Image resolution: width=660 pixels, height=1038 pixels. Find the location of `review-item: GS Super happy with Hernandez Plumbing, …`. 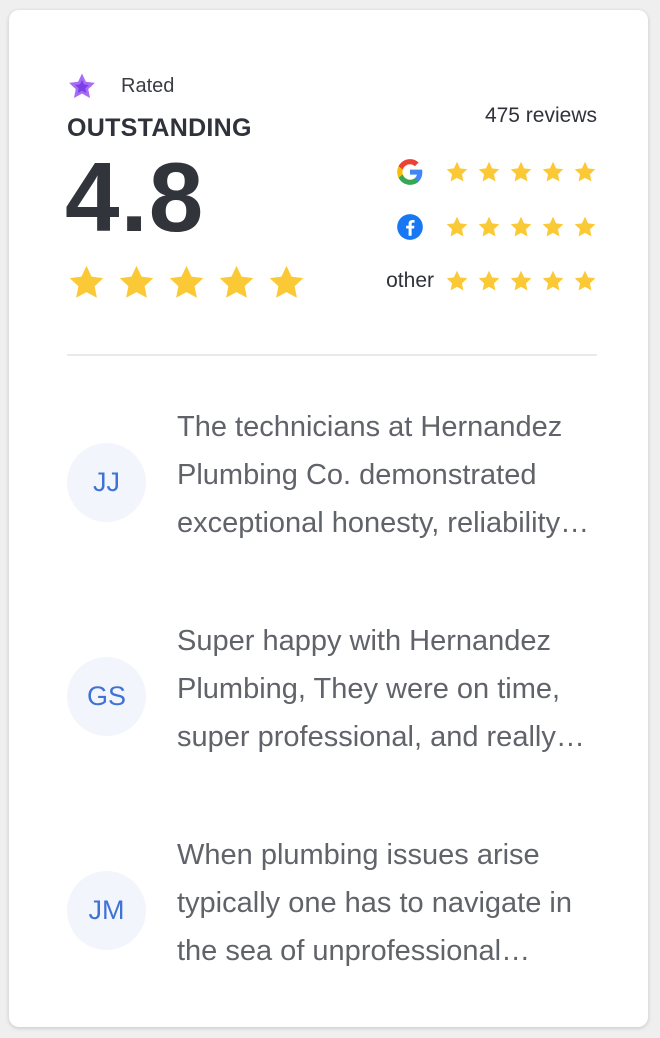

review-item: GS Super happy with Hernandez Plumbing, … is located at coordinates (337, 692).